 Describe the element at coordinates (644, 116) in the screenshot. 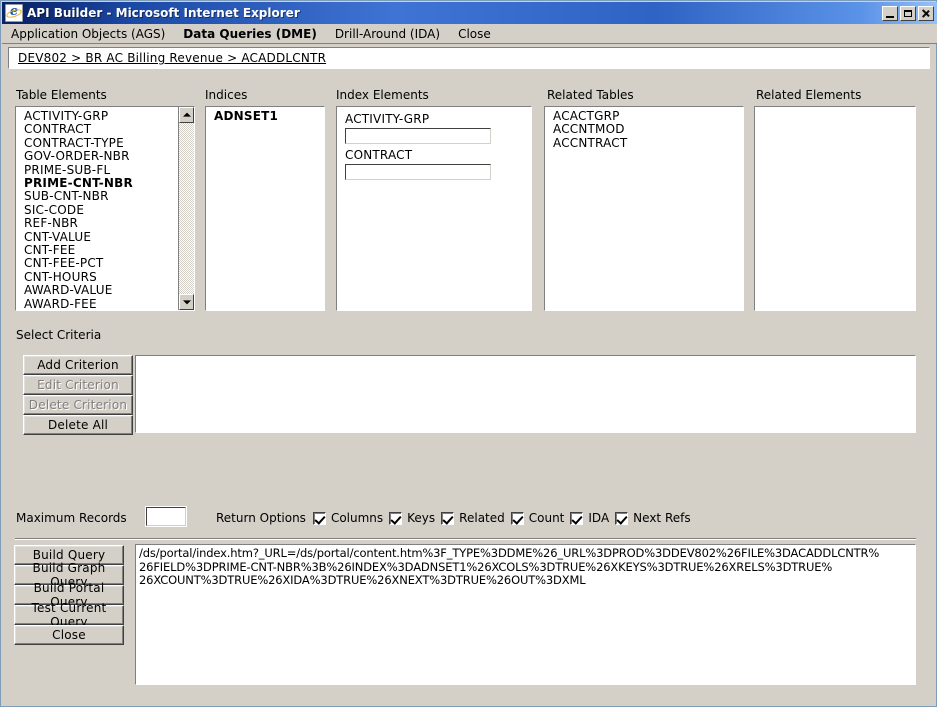

I see `related-table-item: ACACTGRP` at that location.